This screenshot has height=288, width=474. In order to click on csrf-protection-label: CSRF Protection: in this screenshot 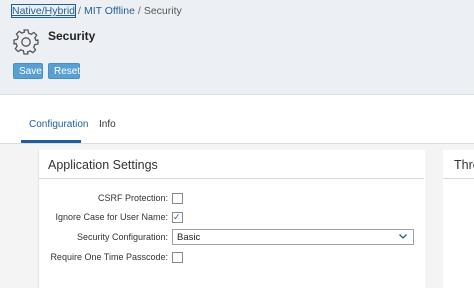, I will do `click(132, 198)`.